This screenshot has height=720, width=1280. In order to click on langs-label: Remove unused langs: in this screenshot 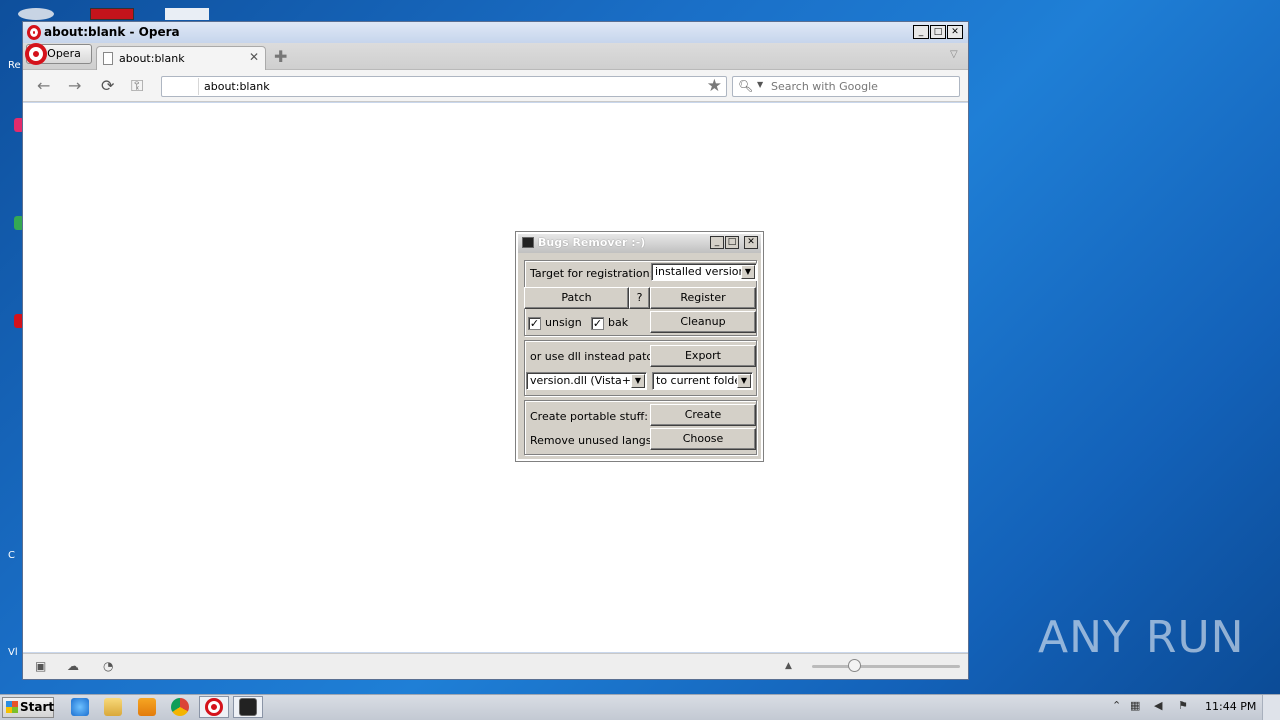, I will do `click(593, 440)`.